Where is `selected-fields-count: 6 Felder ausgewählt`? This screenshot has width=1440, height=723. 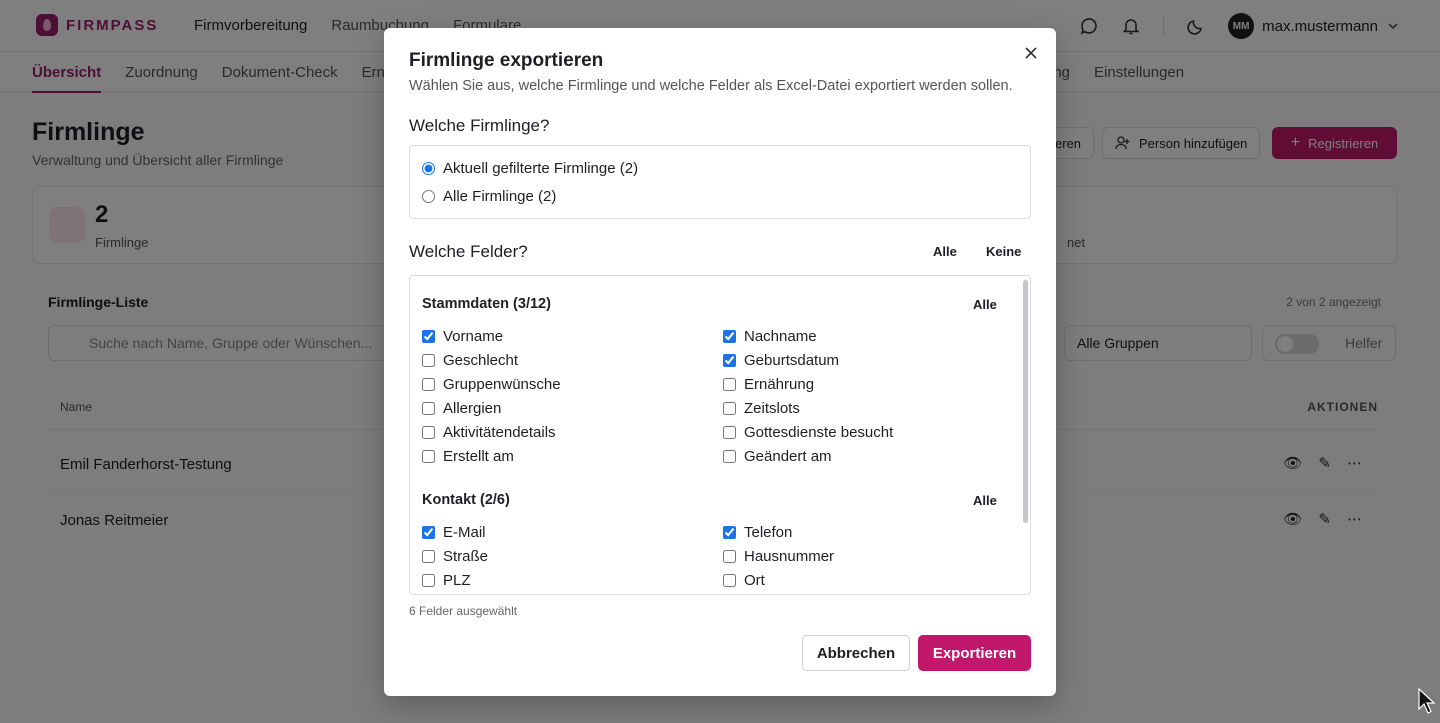 selected-fields-count: 6 Felder ausgewählt is located at coordinates (463, 611).